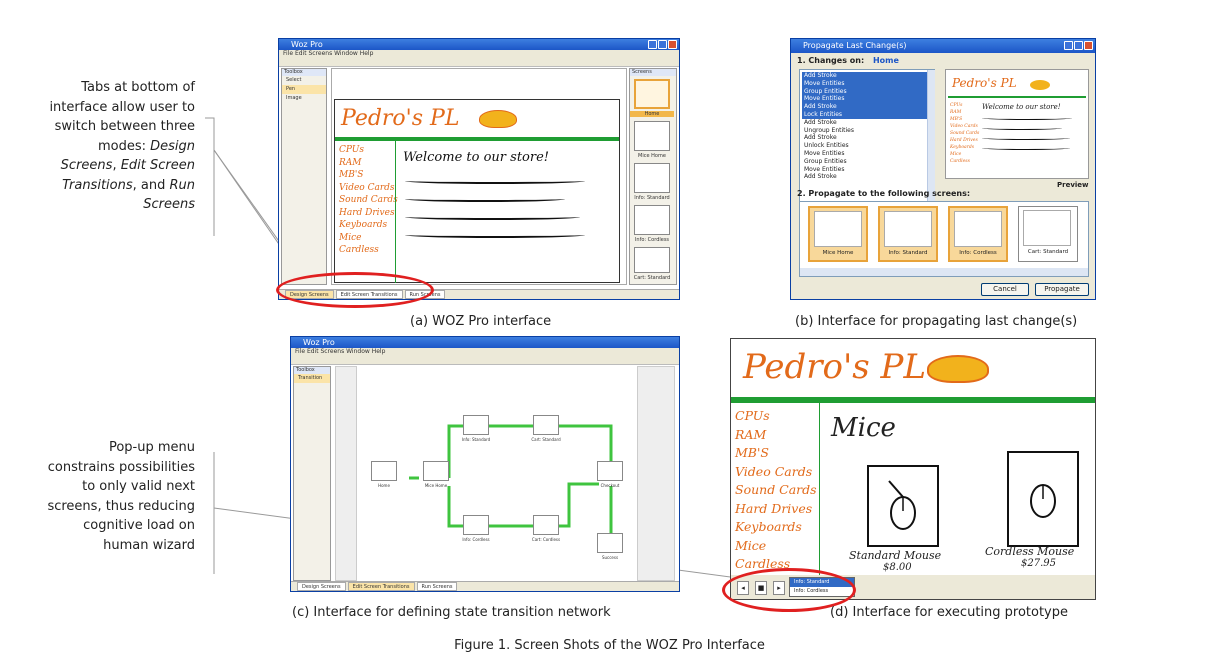 Image resolution: width=1219 pixels, height=660 pixels. What do you see at coordinates (304, 98) in the screenshot?
I see `tool-image: Image` at bounding box center [304, 98].